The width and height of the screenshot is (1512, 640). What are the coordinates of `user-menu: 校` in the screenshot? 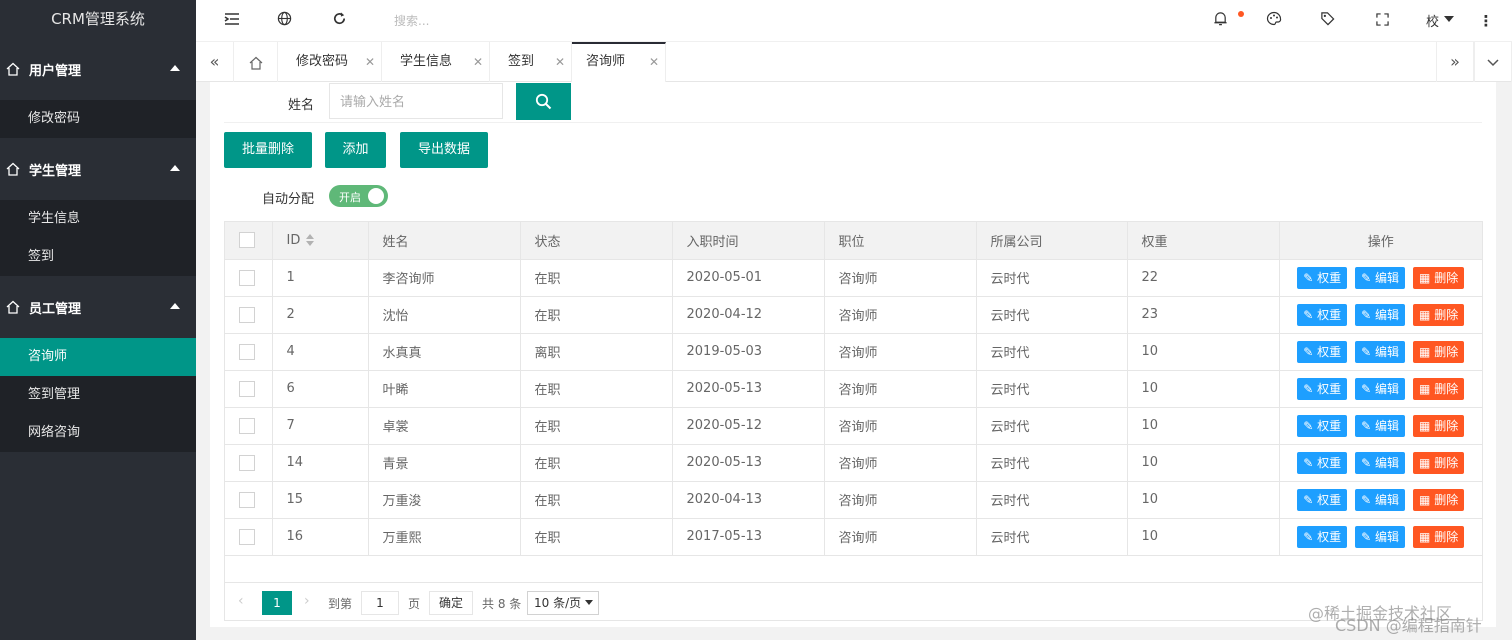 It's located at (1432, 20).